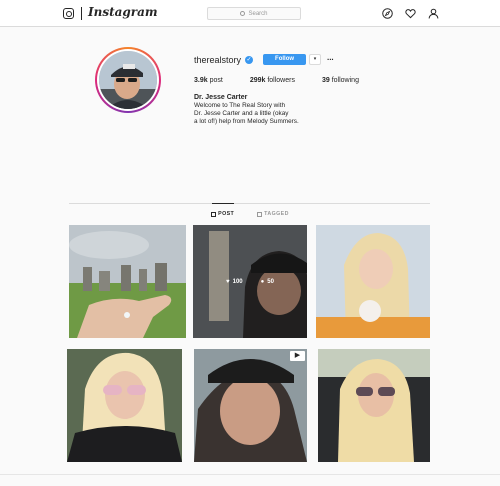  I want to click on post-hover-overlay: ♥ 100 ● 50, so click(250, 281).